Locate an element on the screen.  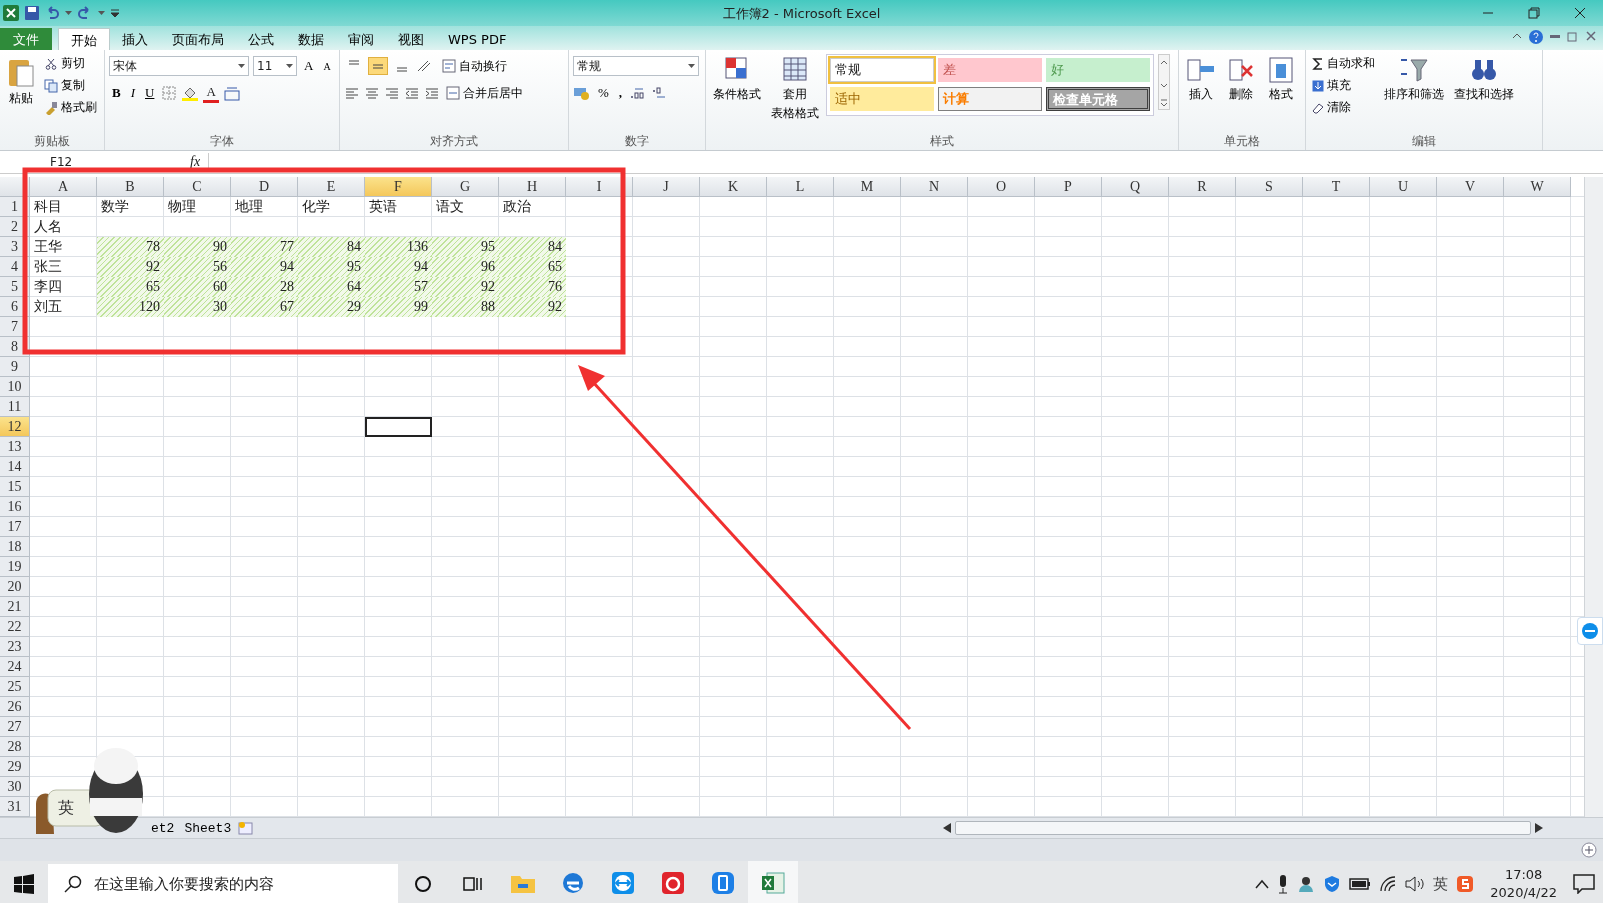
clear-button: 清除 is located at coordinates (1343, 107).